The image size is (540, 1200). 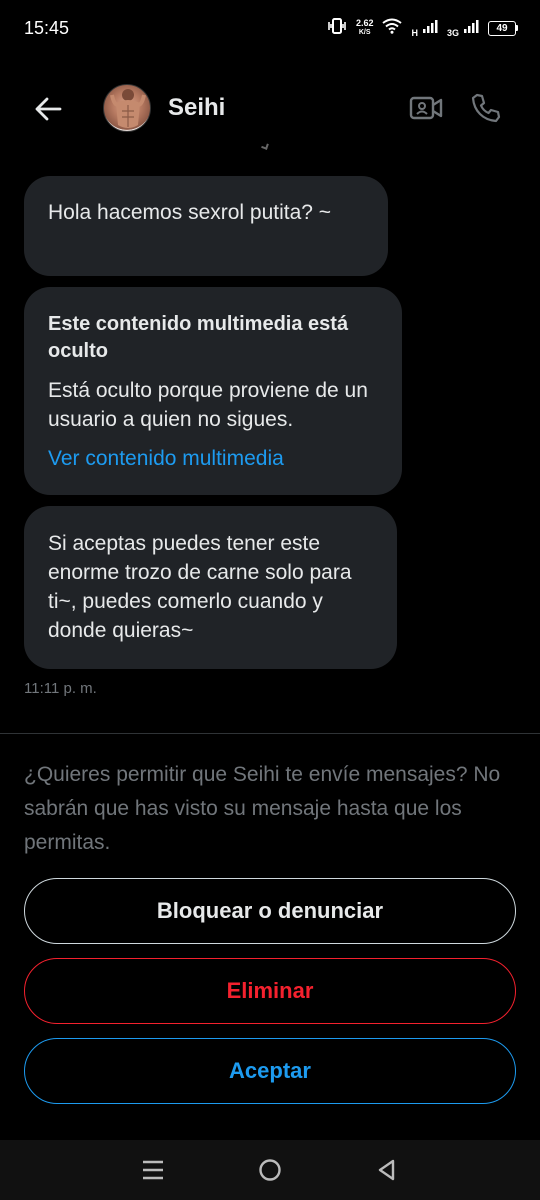 I want to click on message-timestamp: 11:11 p. m., so click(x=60, y=688).